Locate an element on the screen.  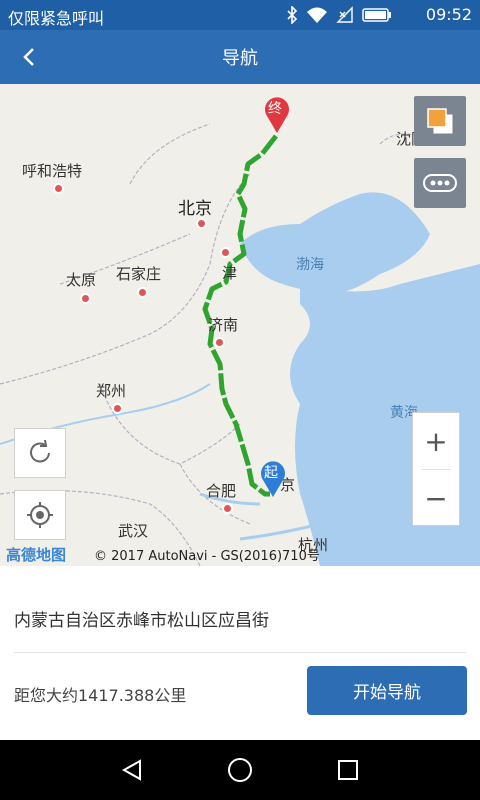
zoom-control: + − is located at coordinates (436, 469).